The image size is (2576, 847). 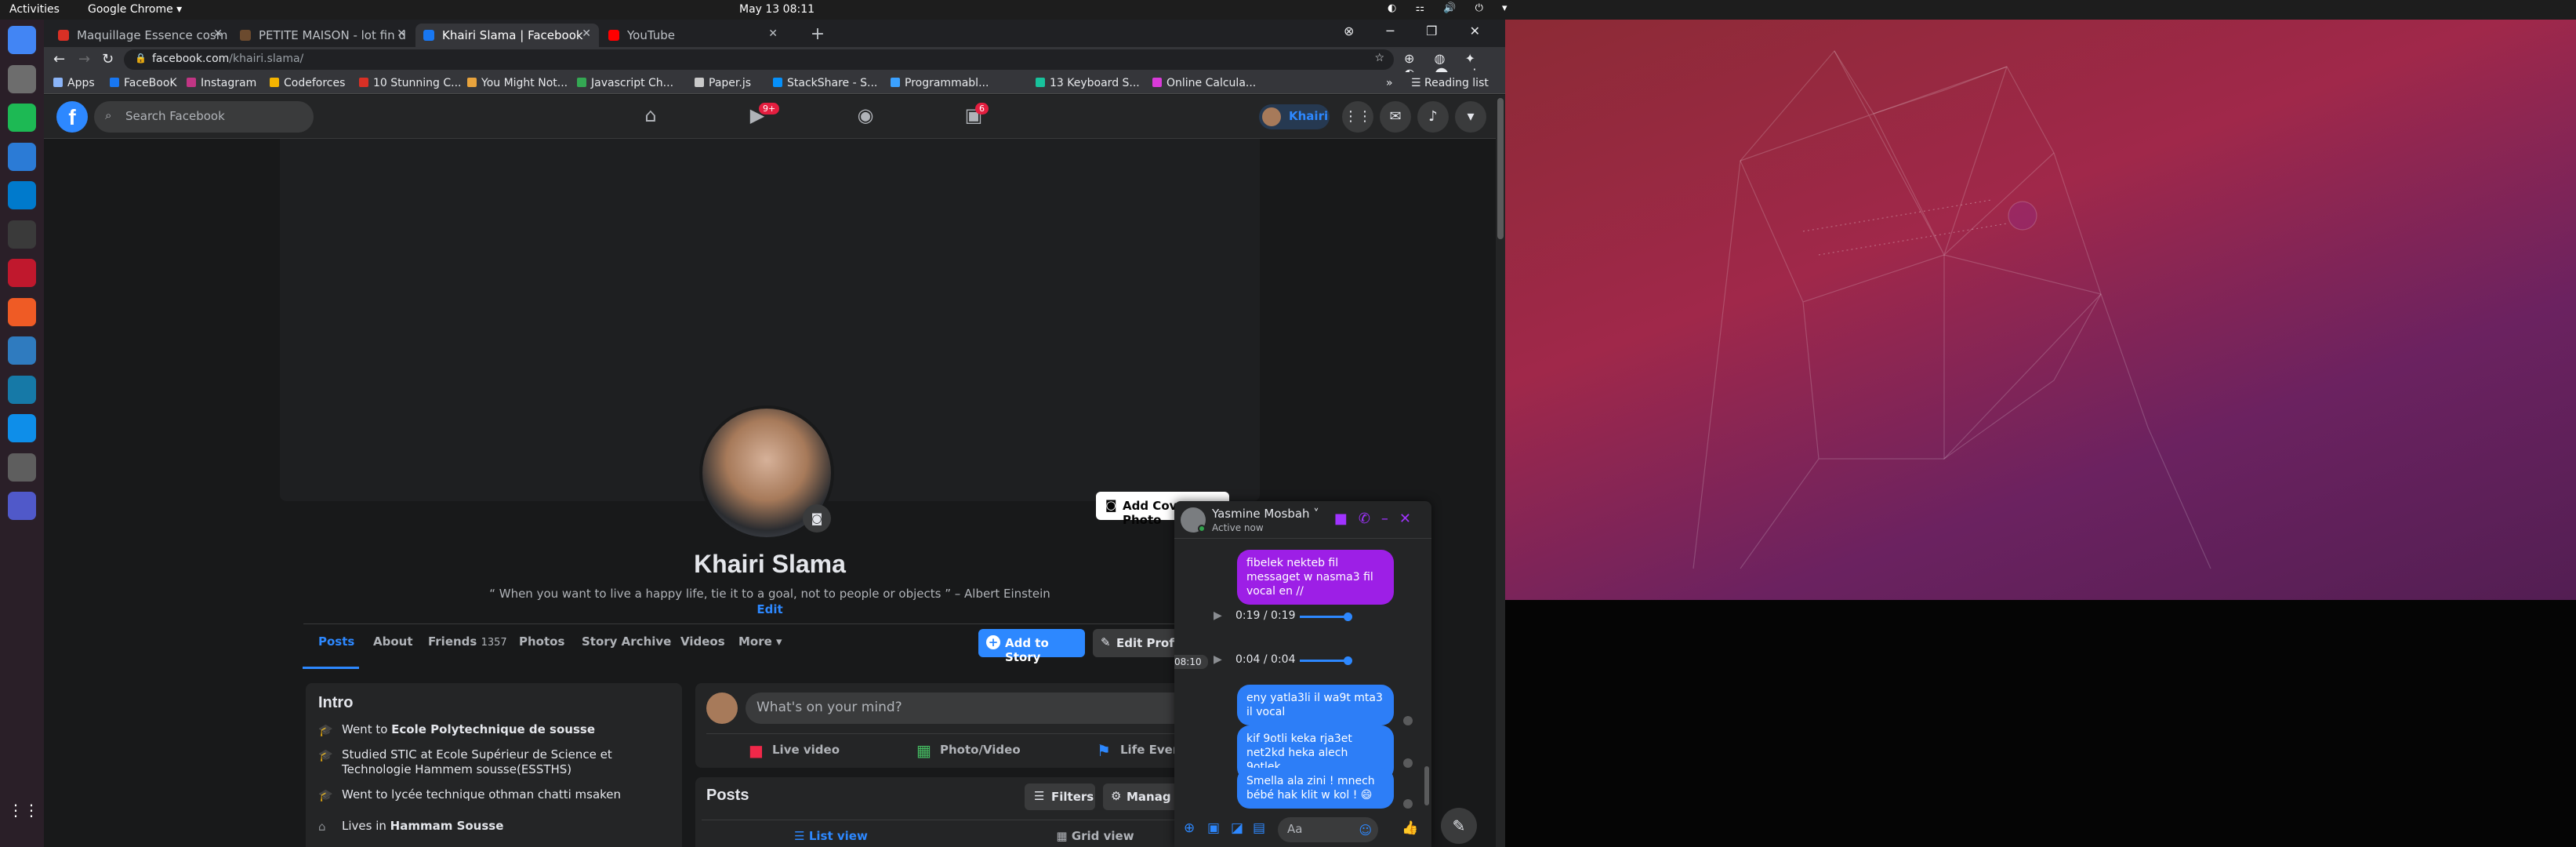 I want to click on sticker-icon: ◪, so click(x=1237, y=828).